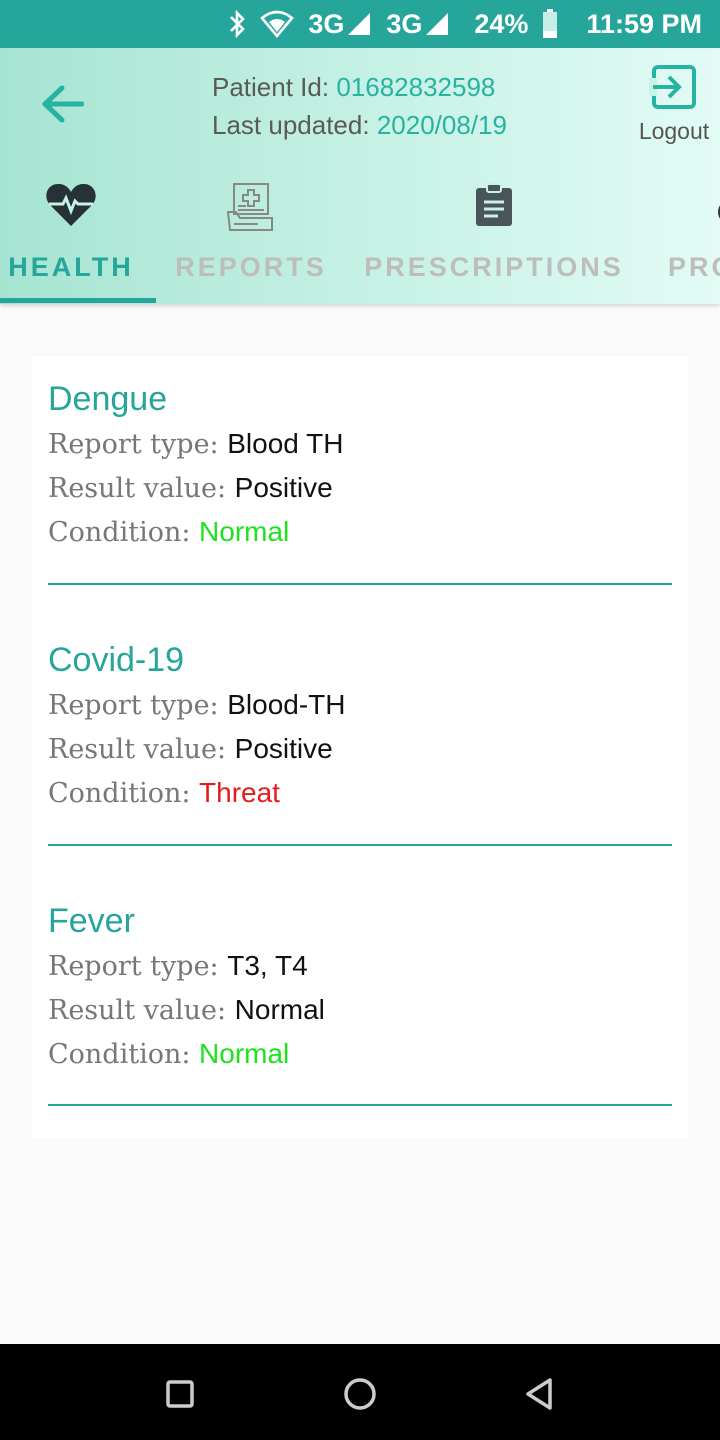 The image size is (720, 1440). Describe the element at coordinates (279, 1009) in the screenshot. I see `result-value-value: Normal` at that location.